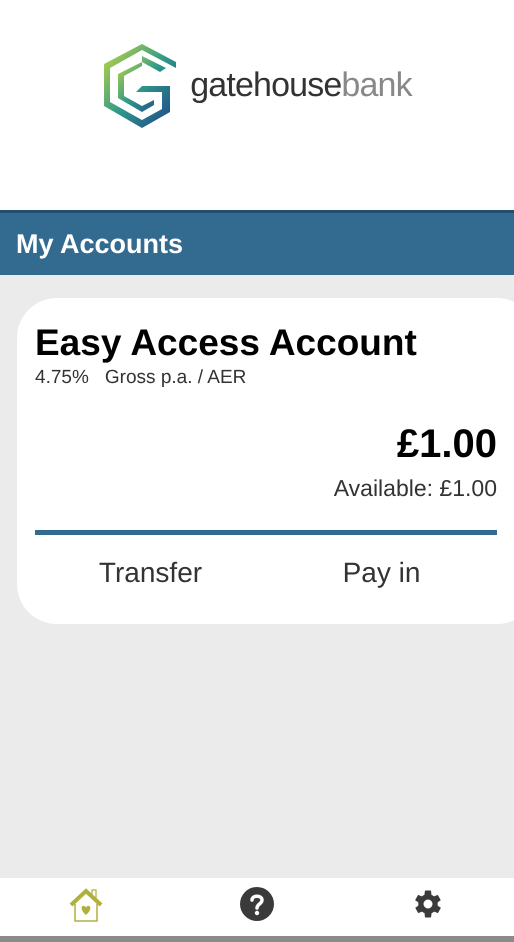 The image size is (514, 942). What do you see at coordinates (175, 378) in the screenshot?
I see `rate-label: Gross p.a. / AER` at bounding box center [175, 378].